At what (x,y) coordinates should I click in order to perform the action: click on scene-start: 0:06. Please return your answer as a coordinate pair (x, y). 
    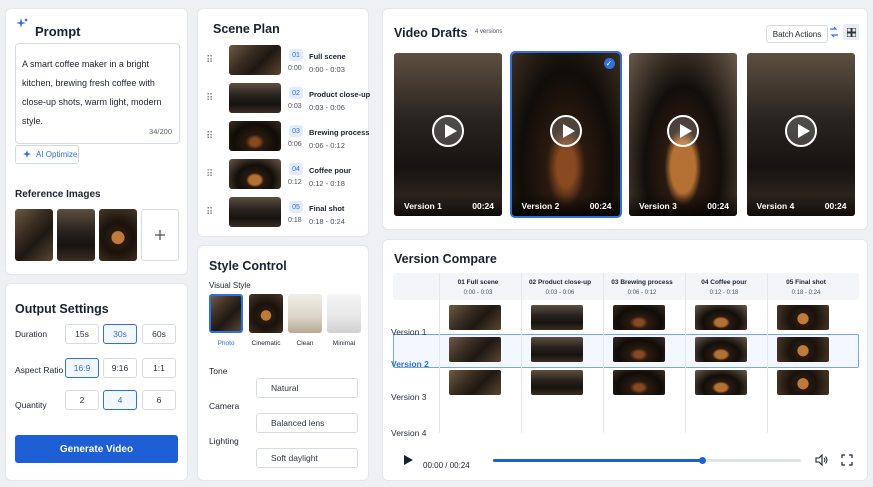
    Looking at the image, I should click on (295, 144).